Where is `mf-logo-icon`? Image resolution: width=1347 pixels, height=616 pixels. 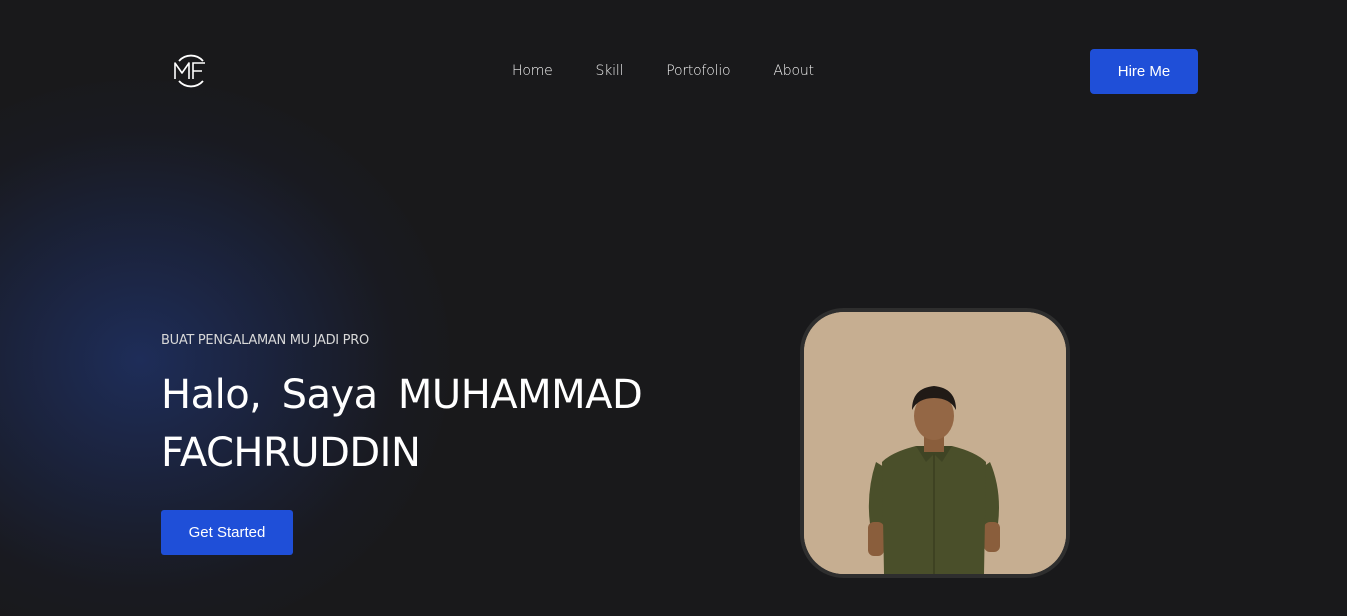
mf-logo-icon is located at coordinates (191, 71).